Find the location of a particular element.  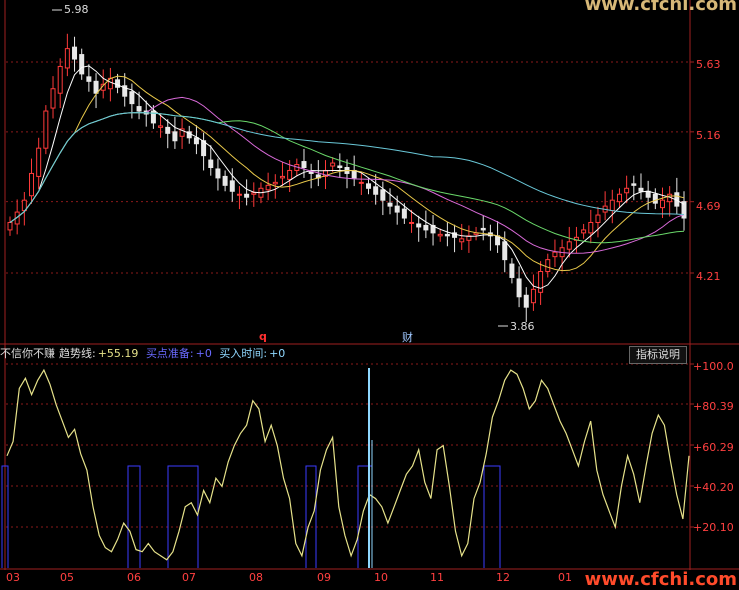

marker-q: q is located at coordinates (263, 336).